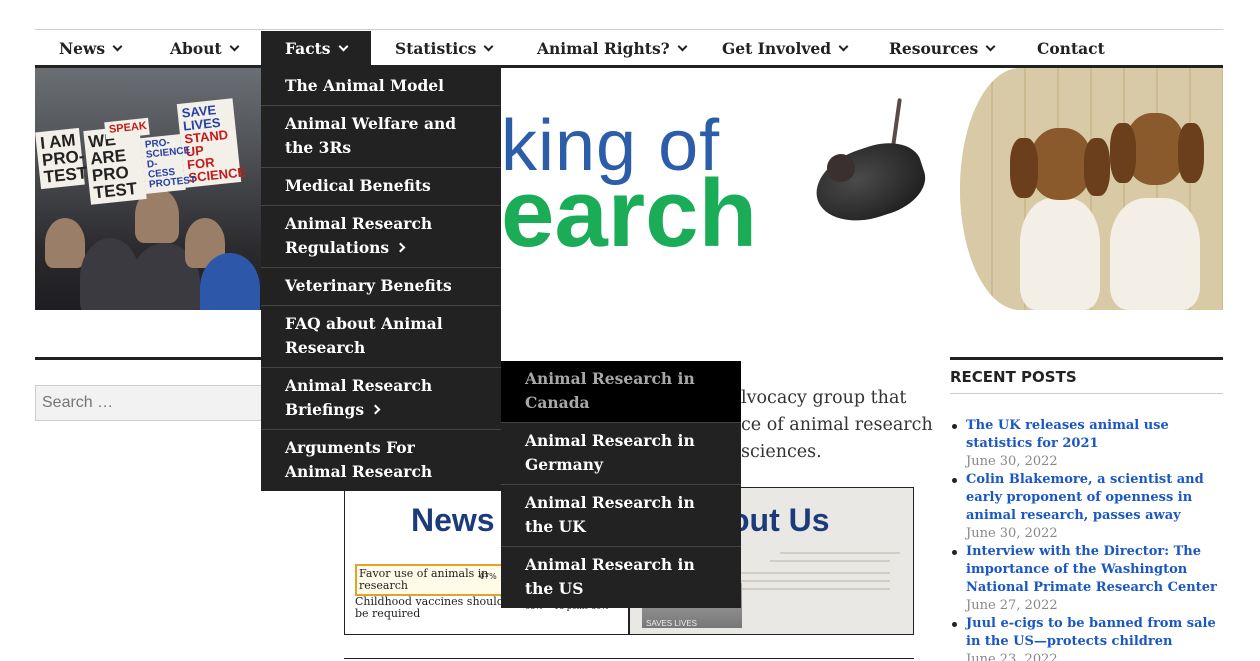 This screenshot has width=1260, height=661. What do you see at coordinates (381, 87) in the screenshot?
I see `menu-item-animal-model: The Animal Model` at bounding box center [381, 87].